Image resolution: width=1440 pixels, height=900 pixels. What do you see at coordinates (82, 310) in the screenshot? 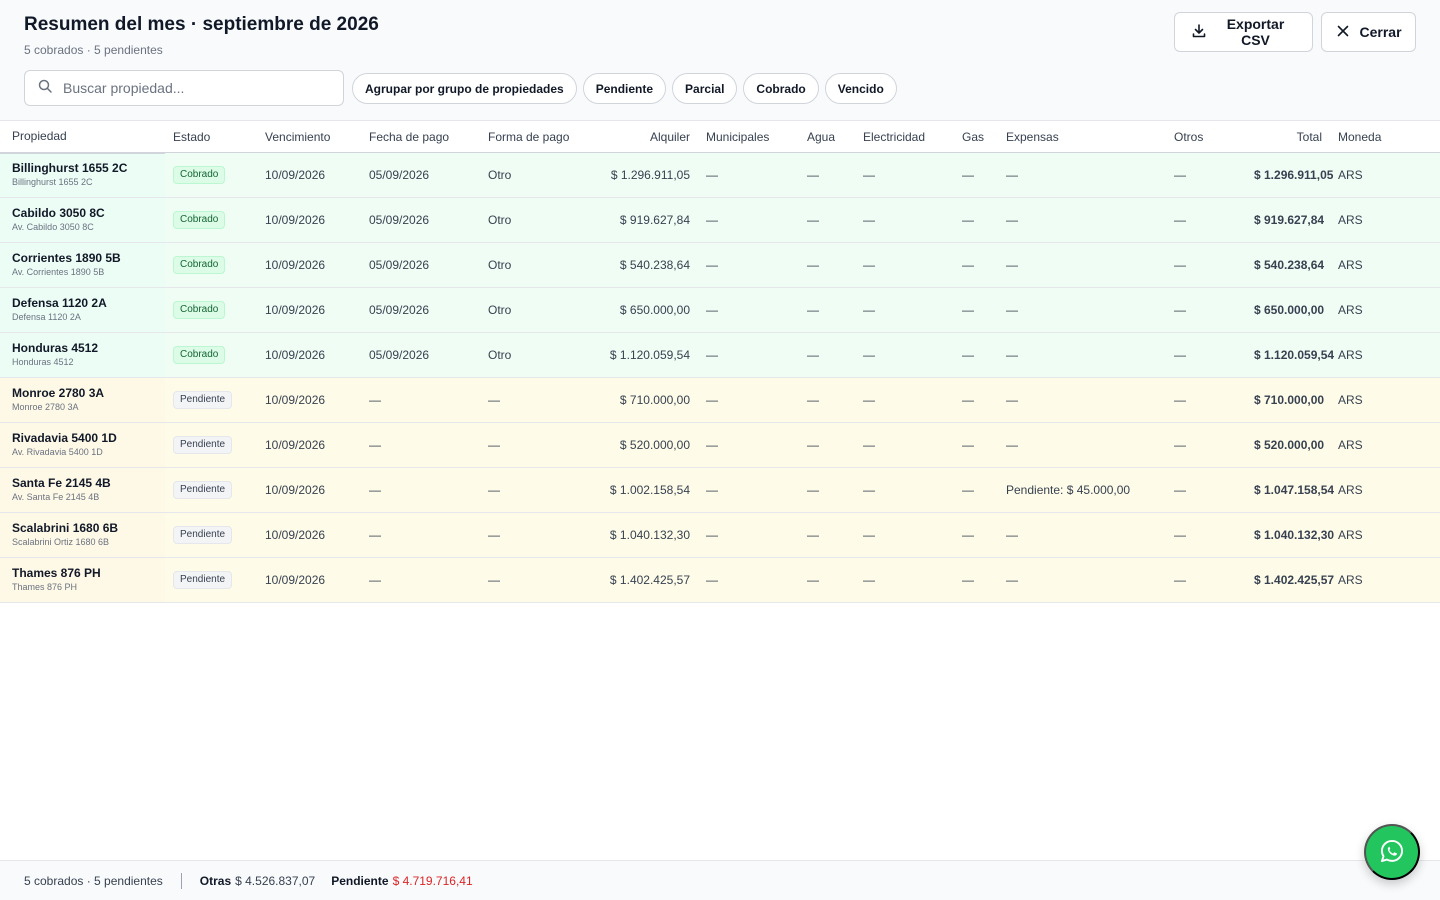
I see `property-cell: Defensa 1120 2A Defensa 1120 2A` at bounding box center [82, 310].